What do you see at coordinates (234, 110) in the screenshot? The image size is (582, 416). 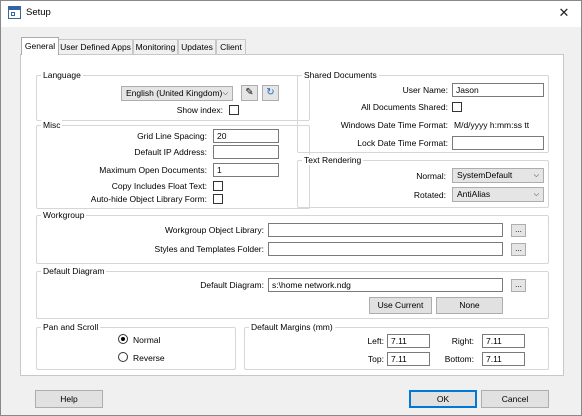 I see `show-index-checkbox` at bounding box center [234, 110].